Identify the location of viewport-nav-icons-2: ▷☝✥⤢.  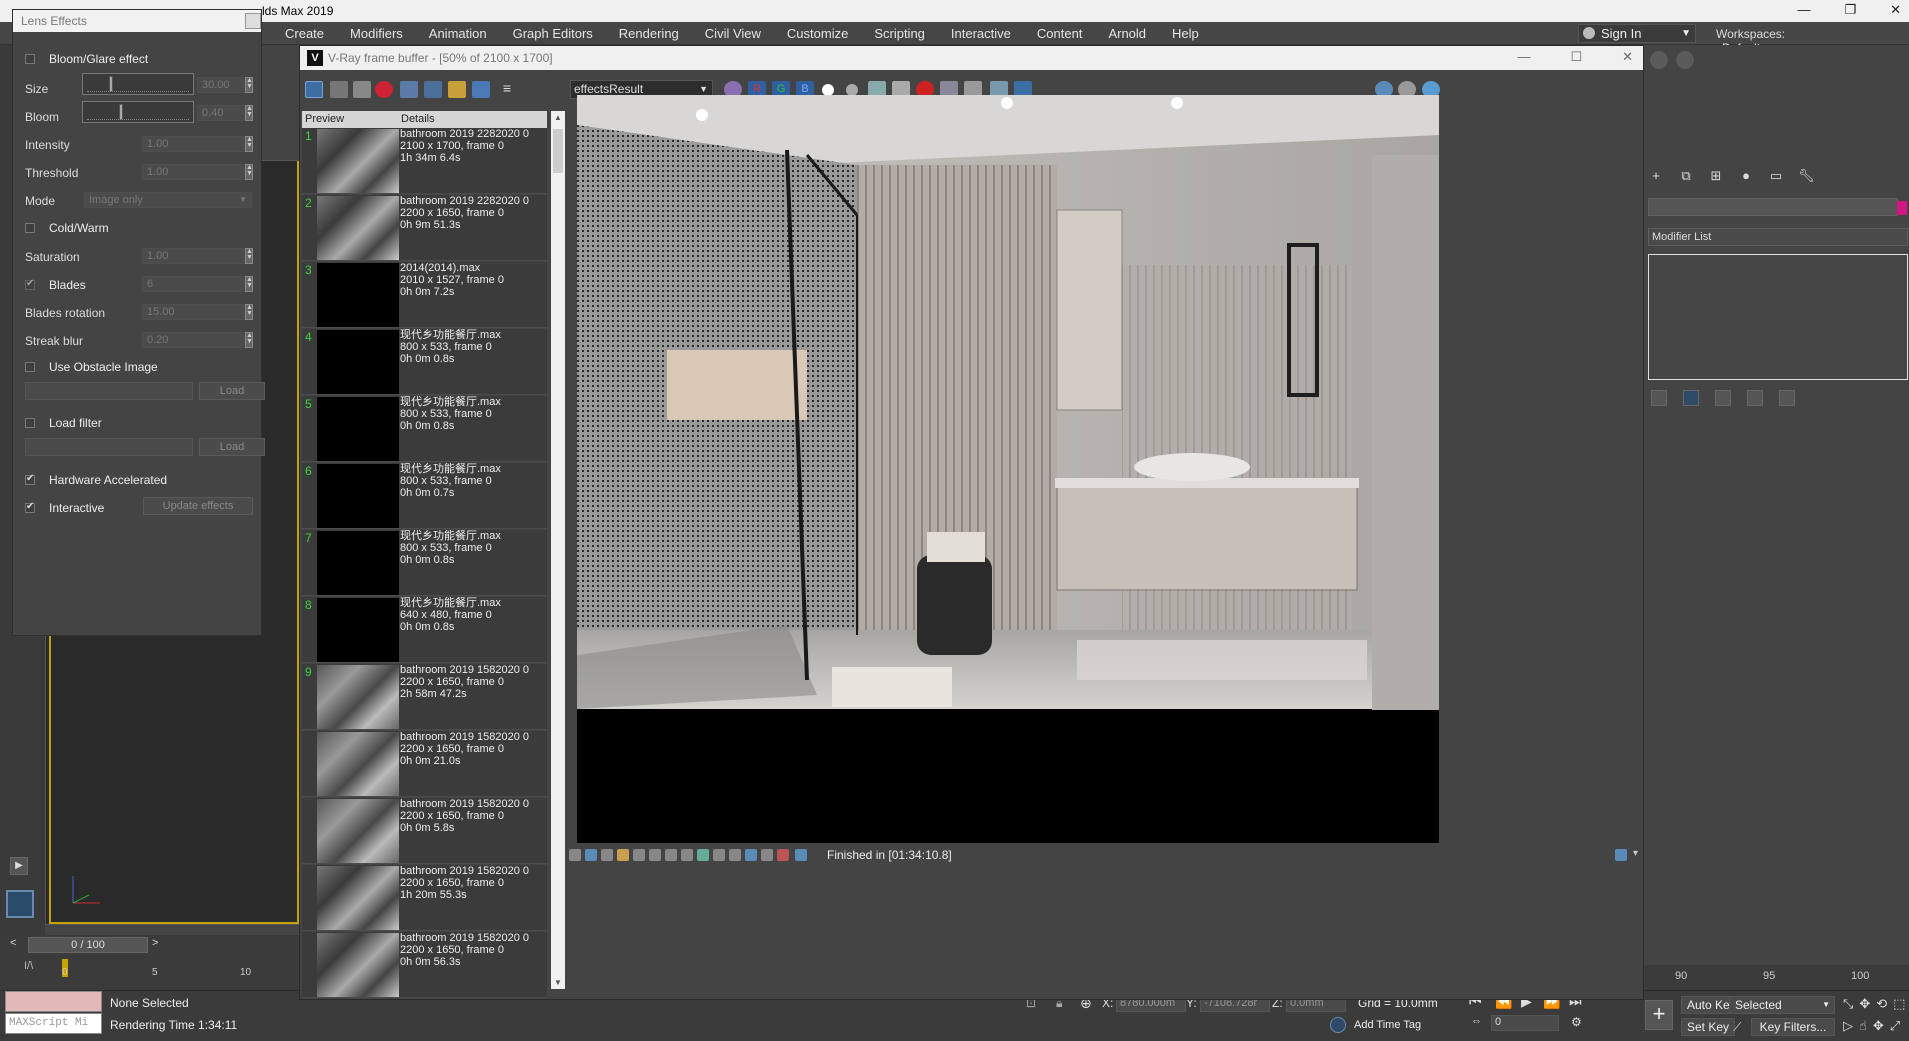
(1874, 1026).